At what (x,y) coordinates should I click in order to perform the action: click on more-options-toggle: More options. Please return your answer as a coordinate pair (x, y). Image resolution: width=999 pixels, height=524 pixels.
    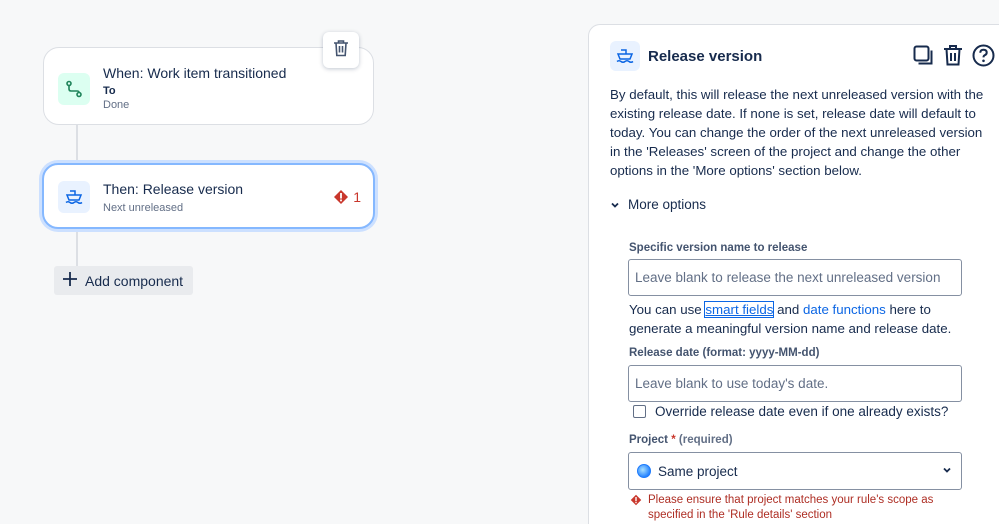
    Looking at the image, I should click on (658, 204).